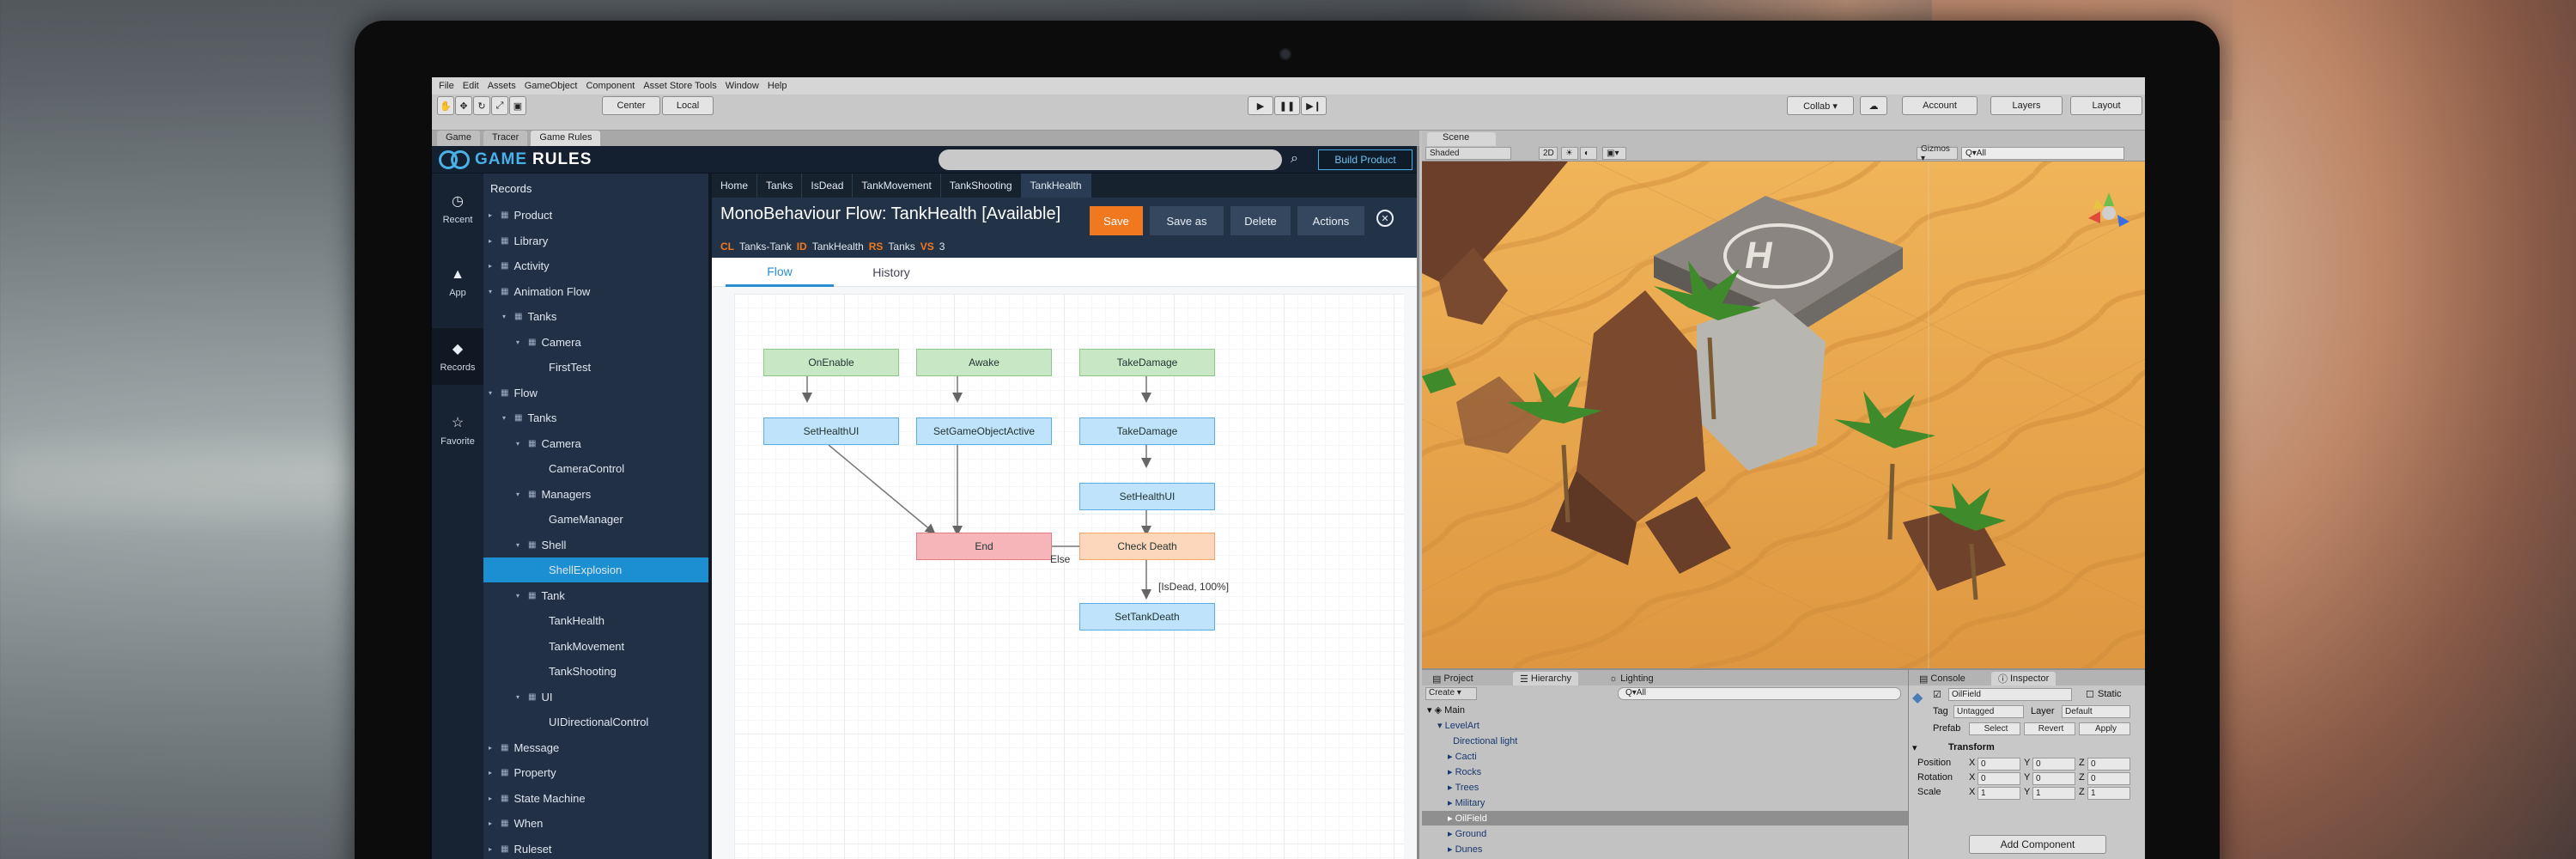 The height and width of the screenshot is (859, 2576). What do you see at coordinates (499, 106) in the screenshot?
I see `scale-tool-icon: ⤢` at bounding box center [499, 106].